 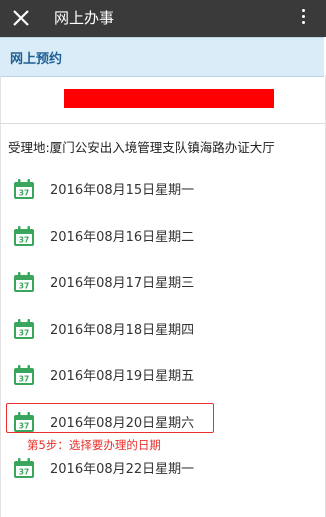 I want to click on date-label: 2016年08月19日星期五, so click(x=122, y=376).